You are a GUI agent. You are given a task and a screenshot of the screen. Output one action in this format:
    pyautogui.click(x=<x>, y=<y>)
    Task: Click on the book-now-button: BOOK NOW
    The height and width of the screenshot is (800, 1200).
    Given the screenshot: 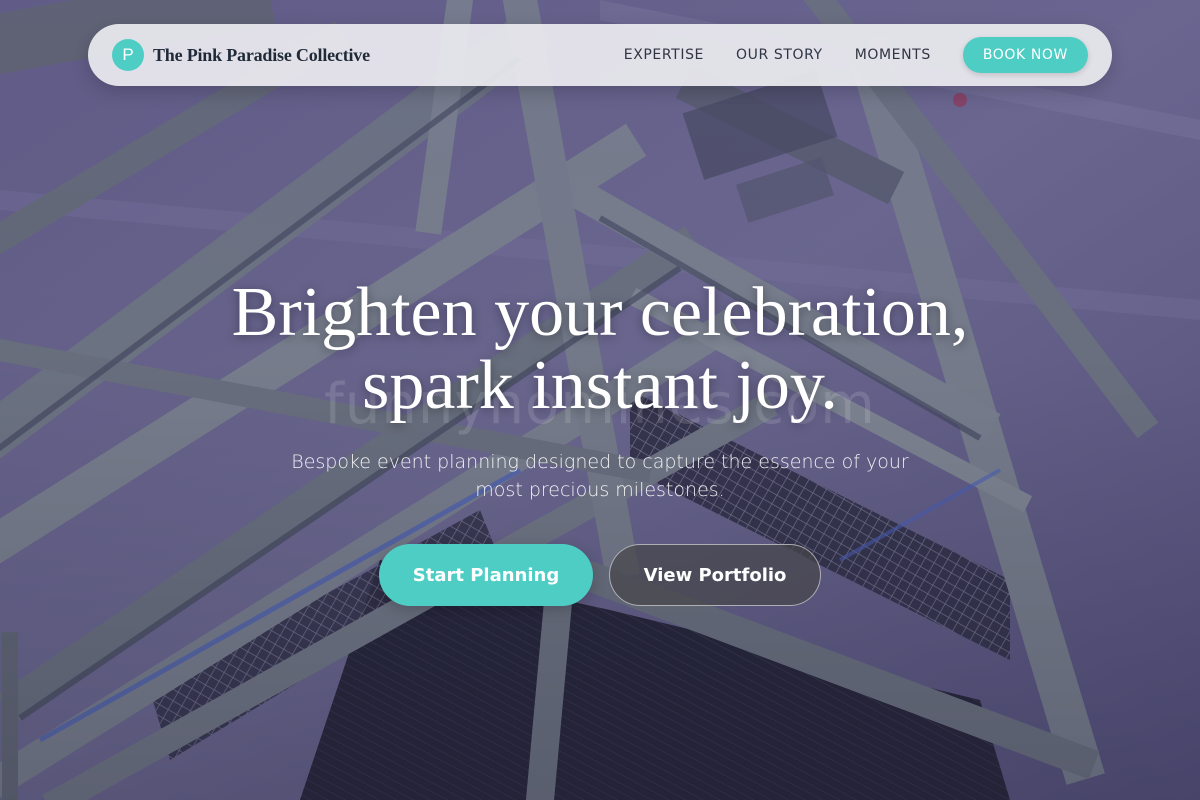 What is the action you would take?
    pyautogui.click(x=1025, y=55)
    